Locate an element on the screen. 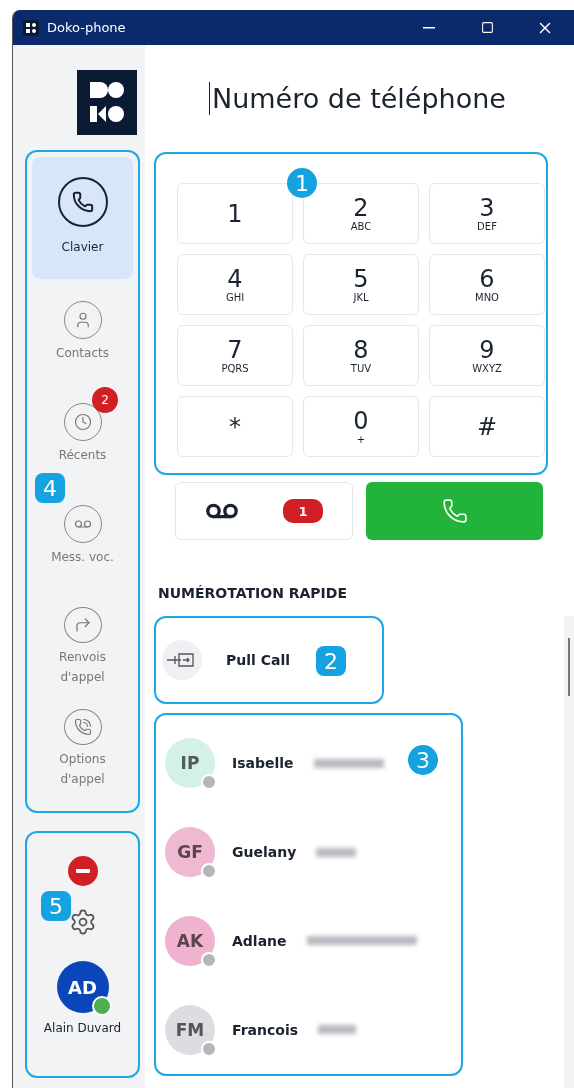 This screenshot has width=574, height=1088. callout-badge: 5 is located at coordinates (56, 906).